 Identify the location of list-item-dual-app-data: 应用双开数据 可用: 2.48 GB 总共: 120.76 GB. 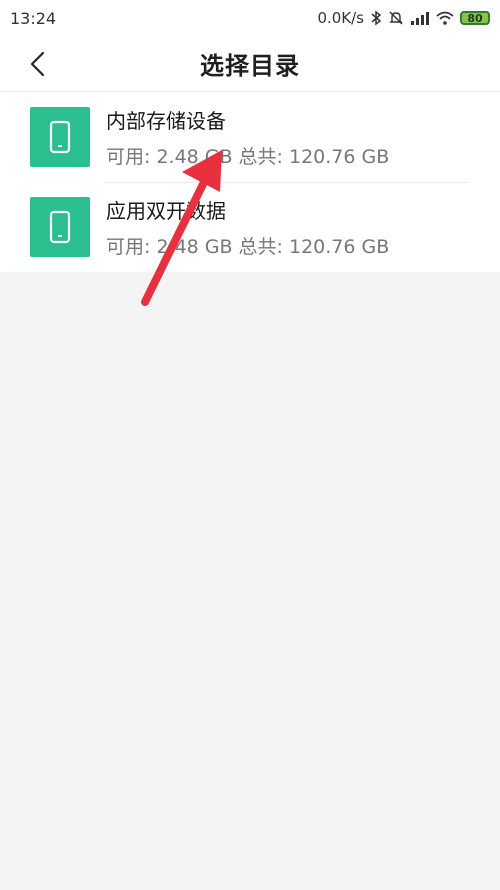
(250, 227).